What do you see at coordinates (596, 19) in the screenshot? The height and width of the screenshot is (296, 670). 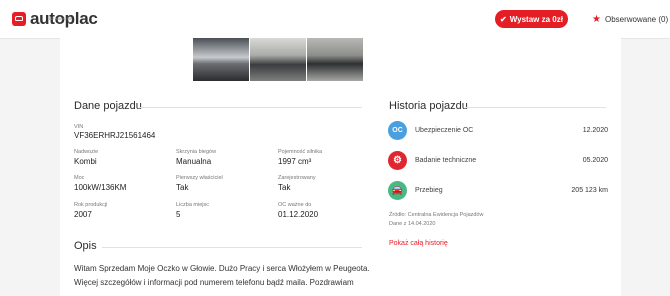 I see `star-icon: ★` at bounding box center [596, 19].